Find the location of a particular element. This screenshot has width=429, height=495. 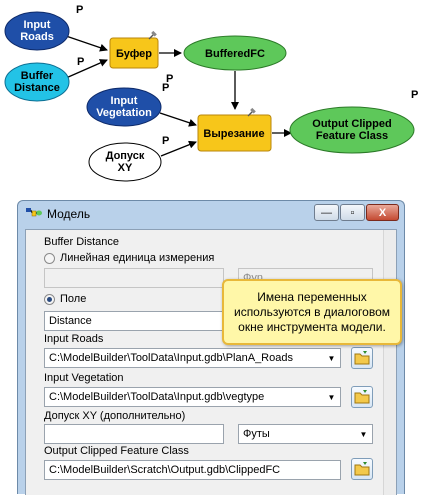

node-input-roads-label-l1: Input is located at coordinates (37, 25).